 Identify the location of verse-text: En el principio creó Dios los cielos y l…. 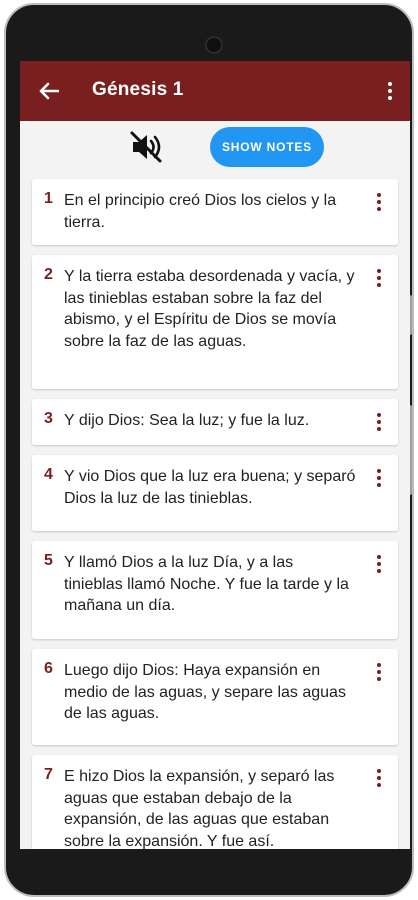
(200, 211).